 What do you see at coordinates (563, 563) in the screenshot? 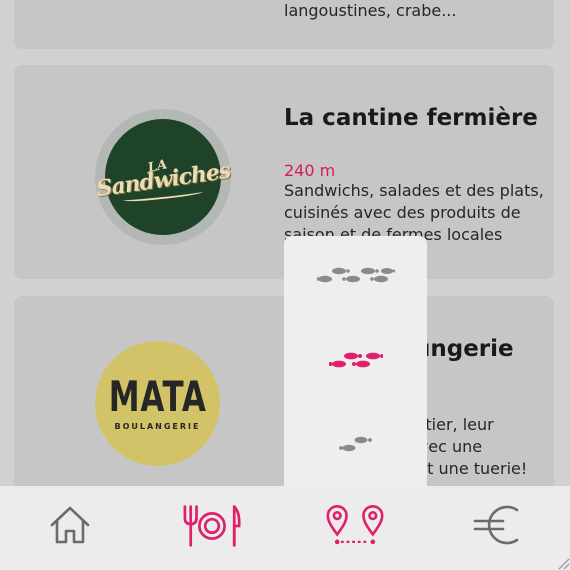
I see `resize-grip-icon` at bounding box center [563, 563].